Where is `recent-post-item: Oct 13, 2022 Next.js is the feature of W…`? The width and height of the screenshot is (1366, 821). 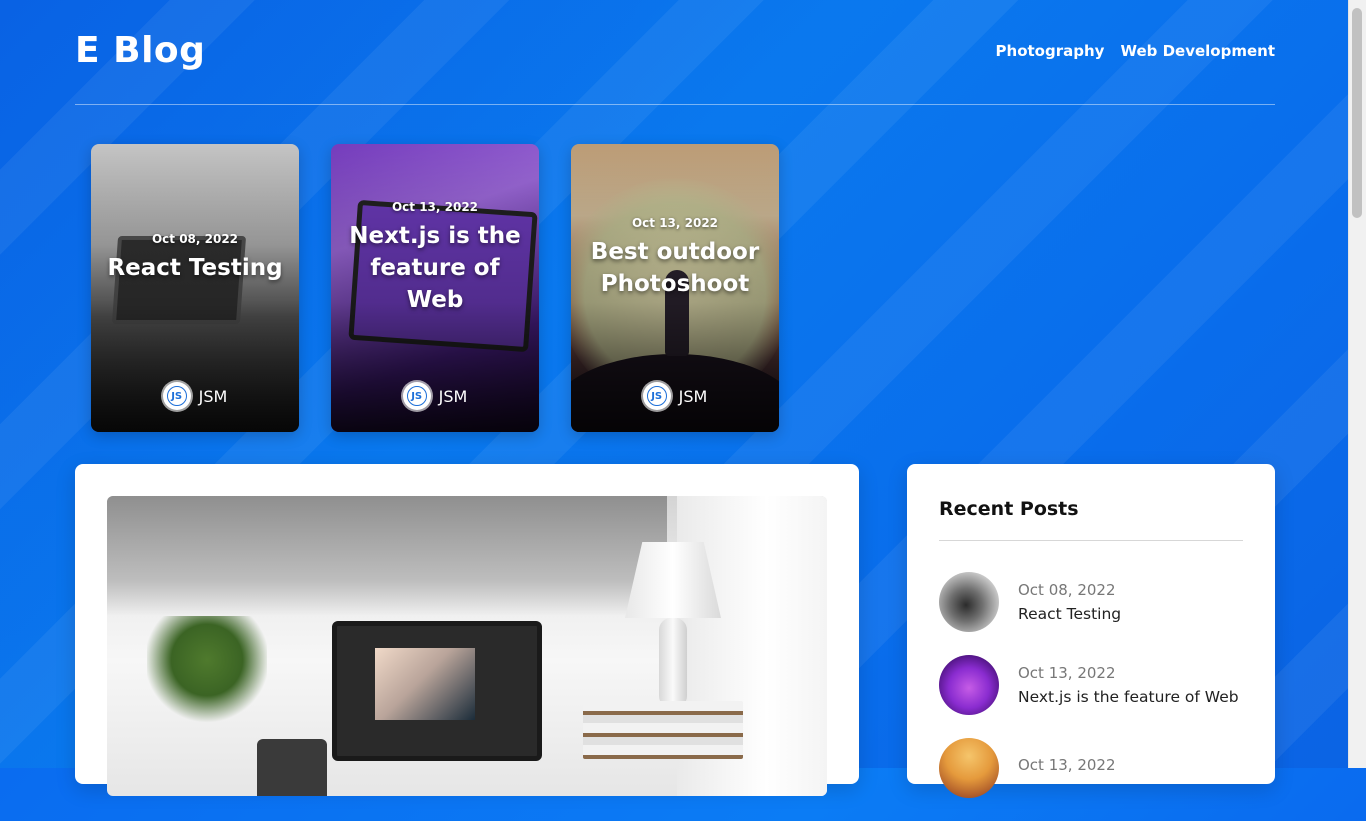
recent-post-item: Oct 13, 2022 Next.js is the feature of W… is located at coordinates (1094, 685).